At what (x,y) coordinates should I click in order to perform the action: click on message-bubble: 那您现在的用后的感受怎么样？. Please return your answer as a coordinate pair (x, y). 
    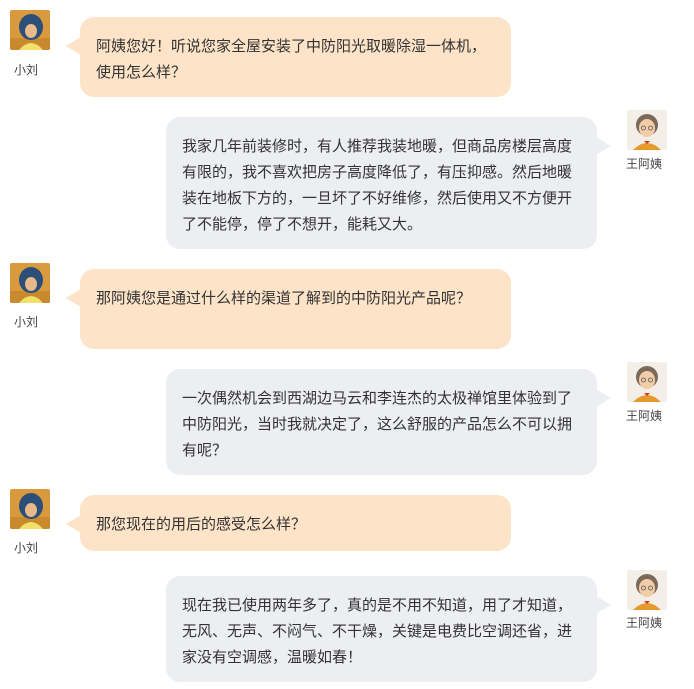
    Looking at the image, I should click on (288, 523).